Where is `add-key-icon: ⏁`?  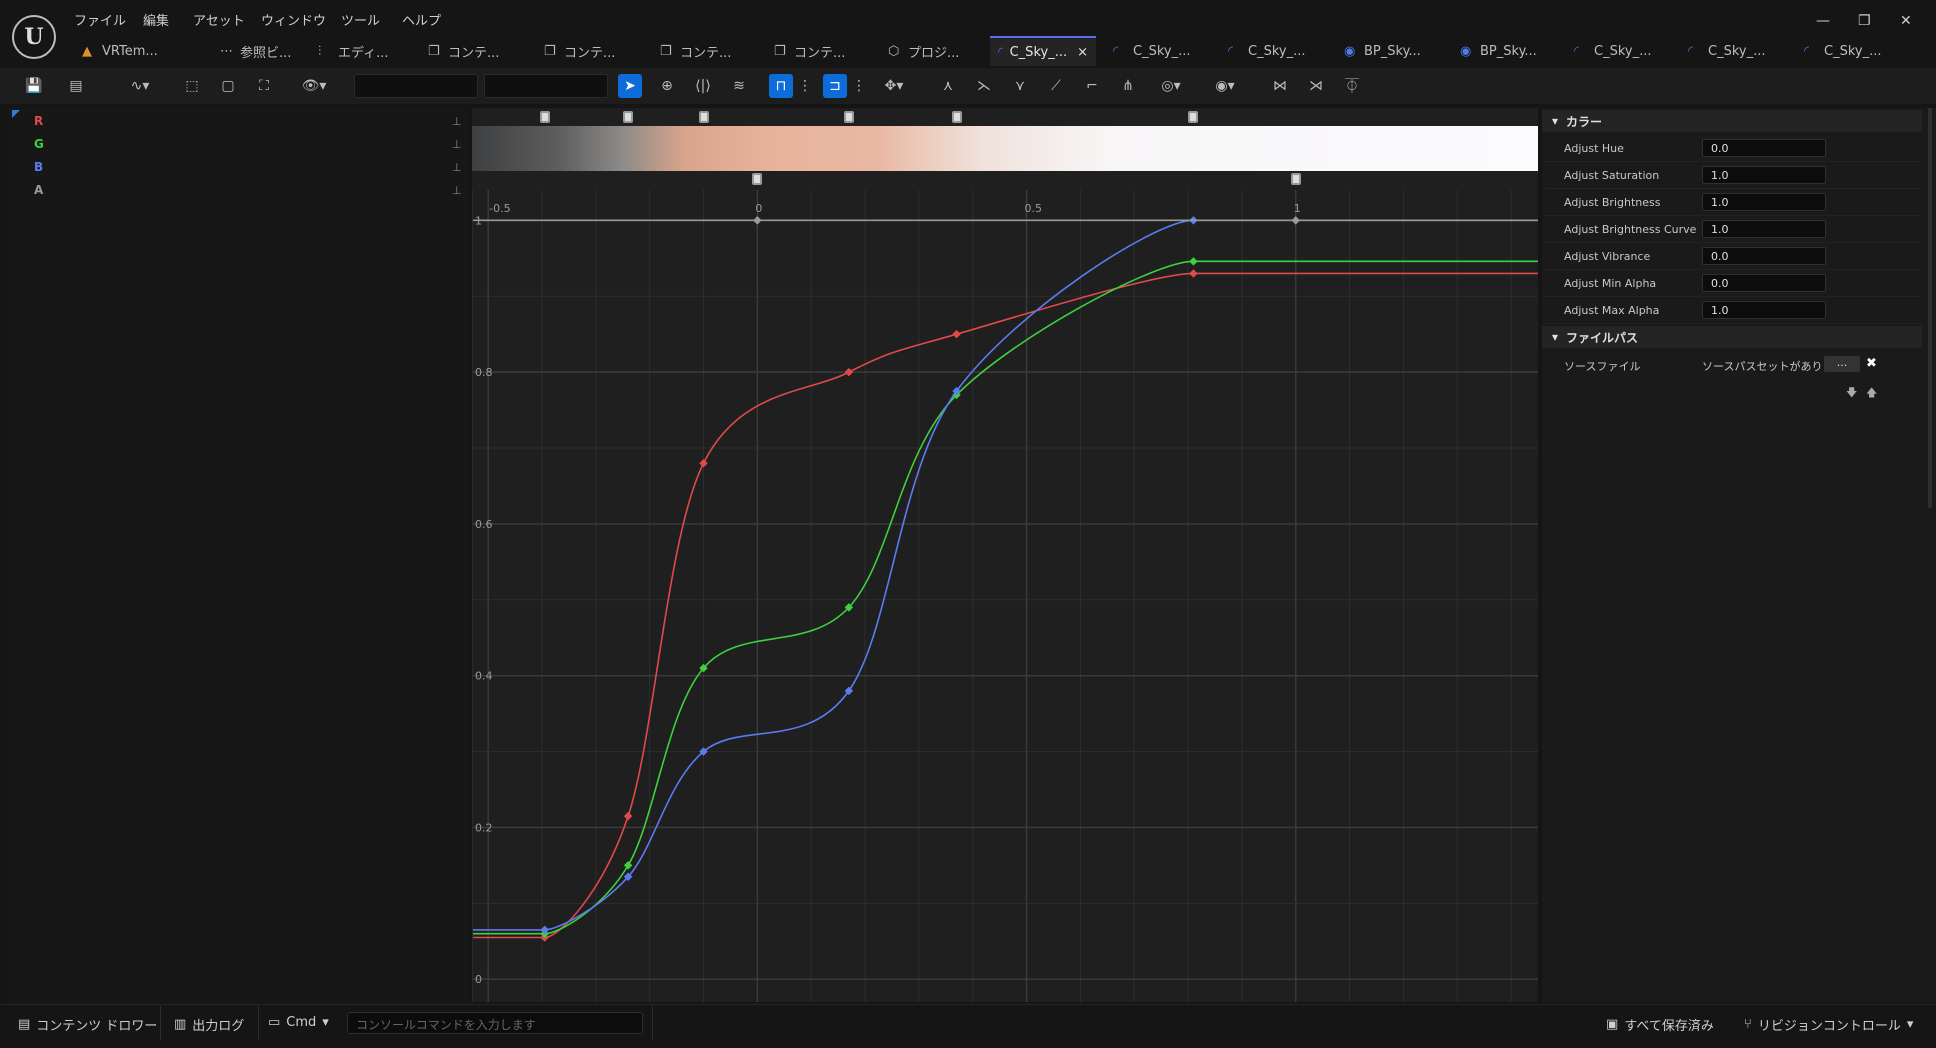 add-key-icon: ⏁ is located at coordinates (1352, 86).